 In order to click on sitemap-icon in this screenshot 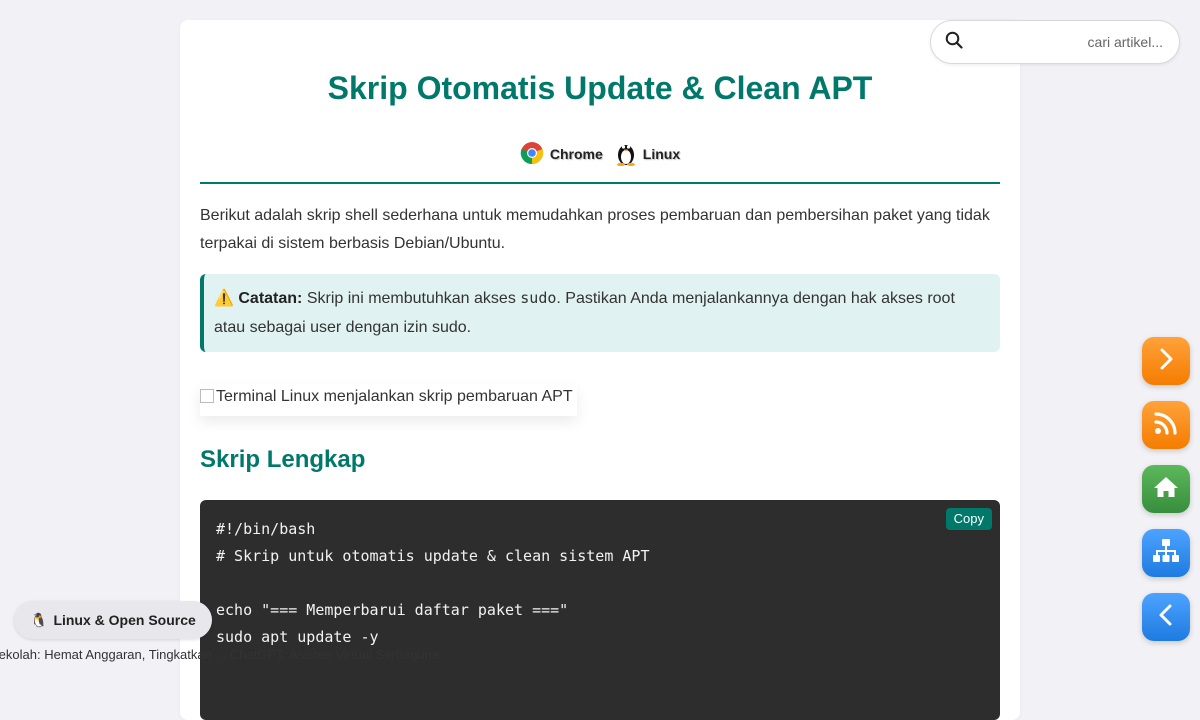, I will do `click(1166, 553)`.